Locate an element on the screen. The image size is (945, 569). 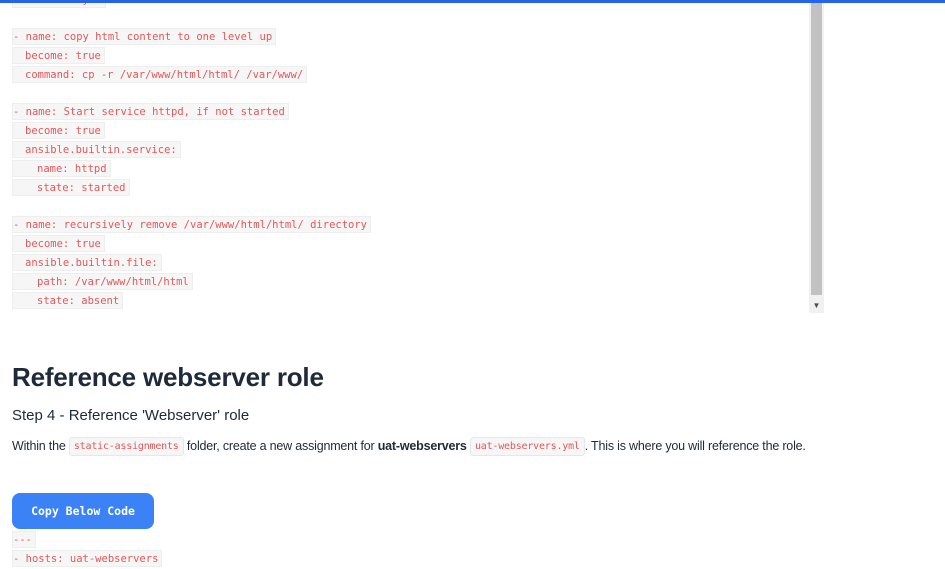
paragraph-bold-text: uat-webservers is located at coordinates (422, 446).